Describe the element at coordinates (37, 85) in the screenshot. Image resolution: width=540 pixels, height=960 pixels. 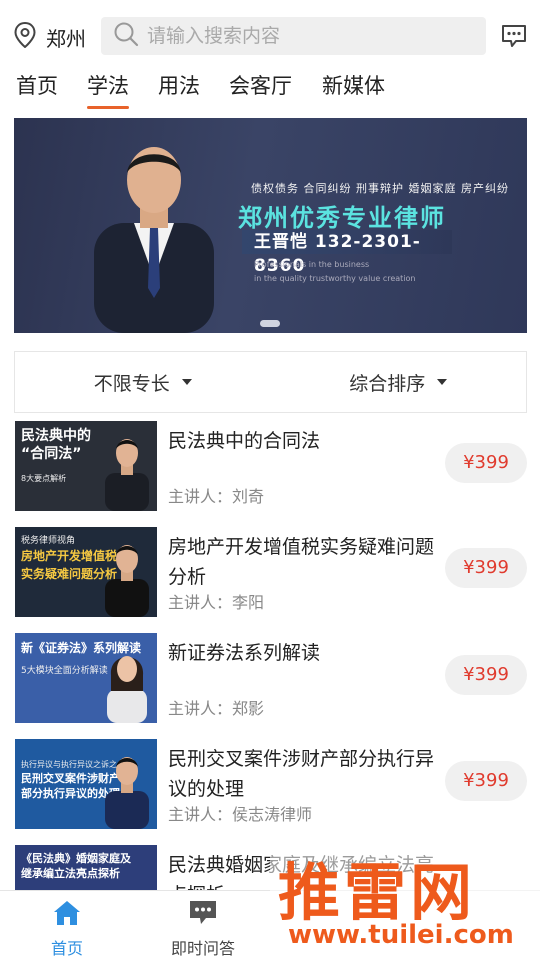
I see `tab-home: 首页` at that location.